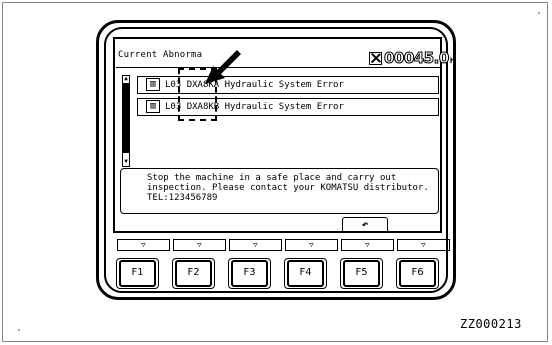 This screenshot has width=552, height=345. What do you see at coordinates (278, 67) in the screenshot?
I see `title-divider` at bounding box center [278, 67].